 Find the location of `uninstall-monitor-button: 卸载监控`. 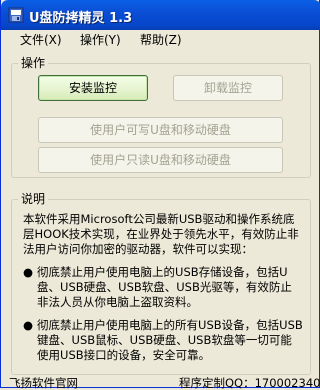

uninstall-monitor-button: 卸载监控 is located at coordinates (228, 88).